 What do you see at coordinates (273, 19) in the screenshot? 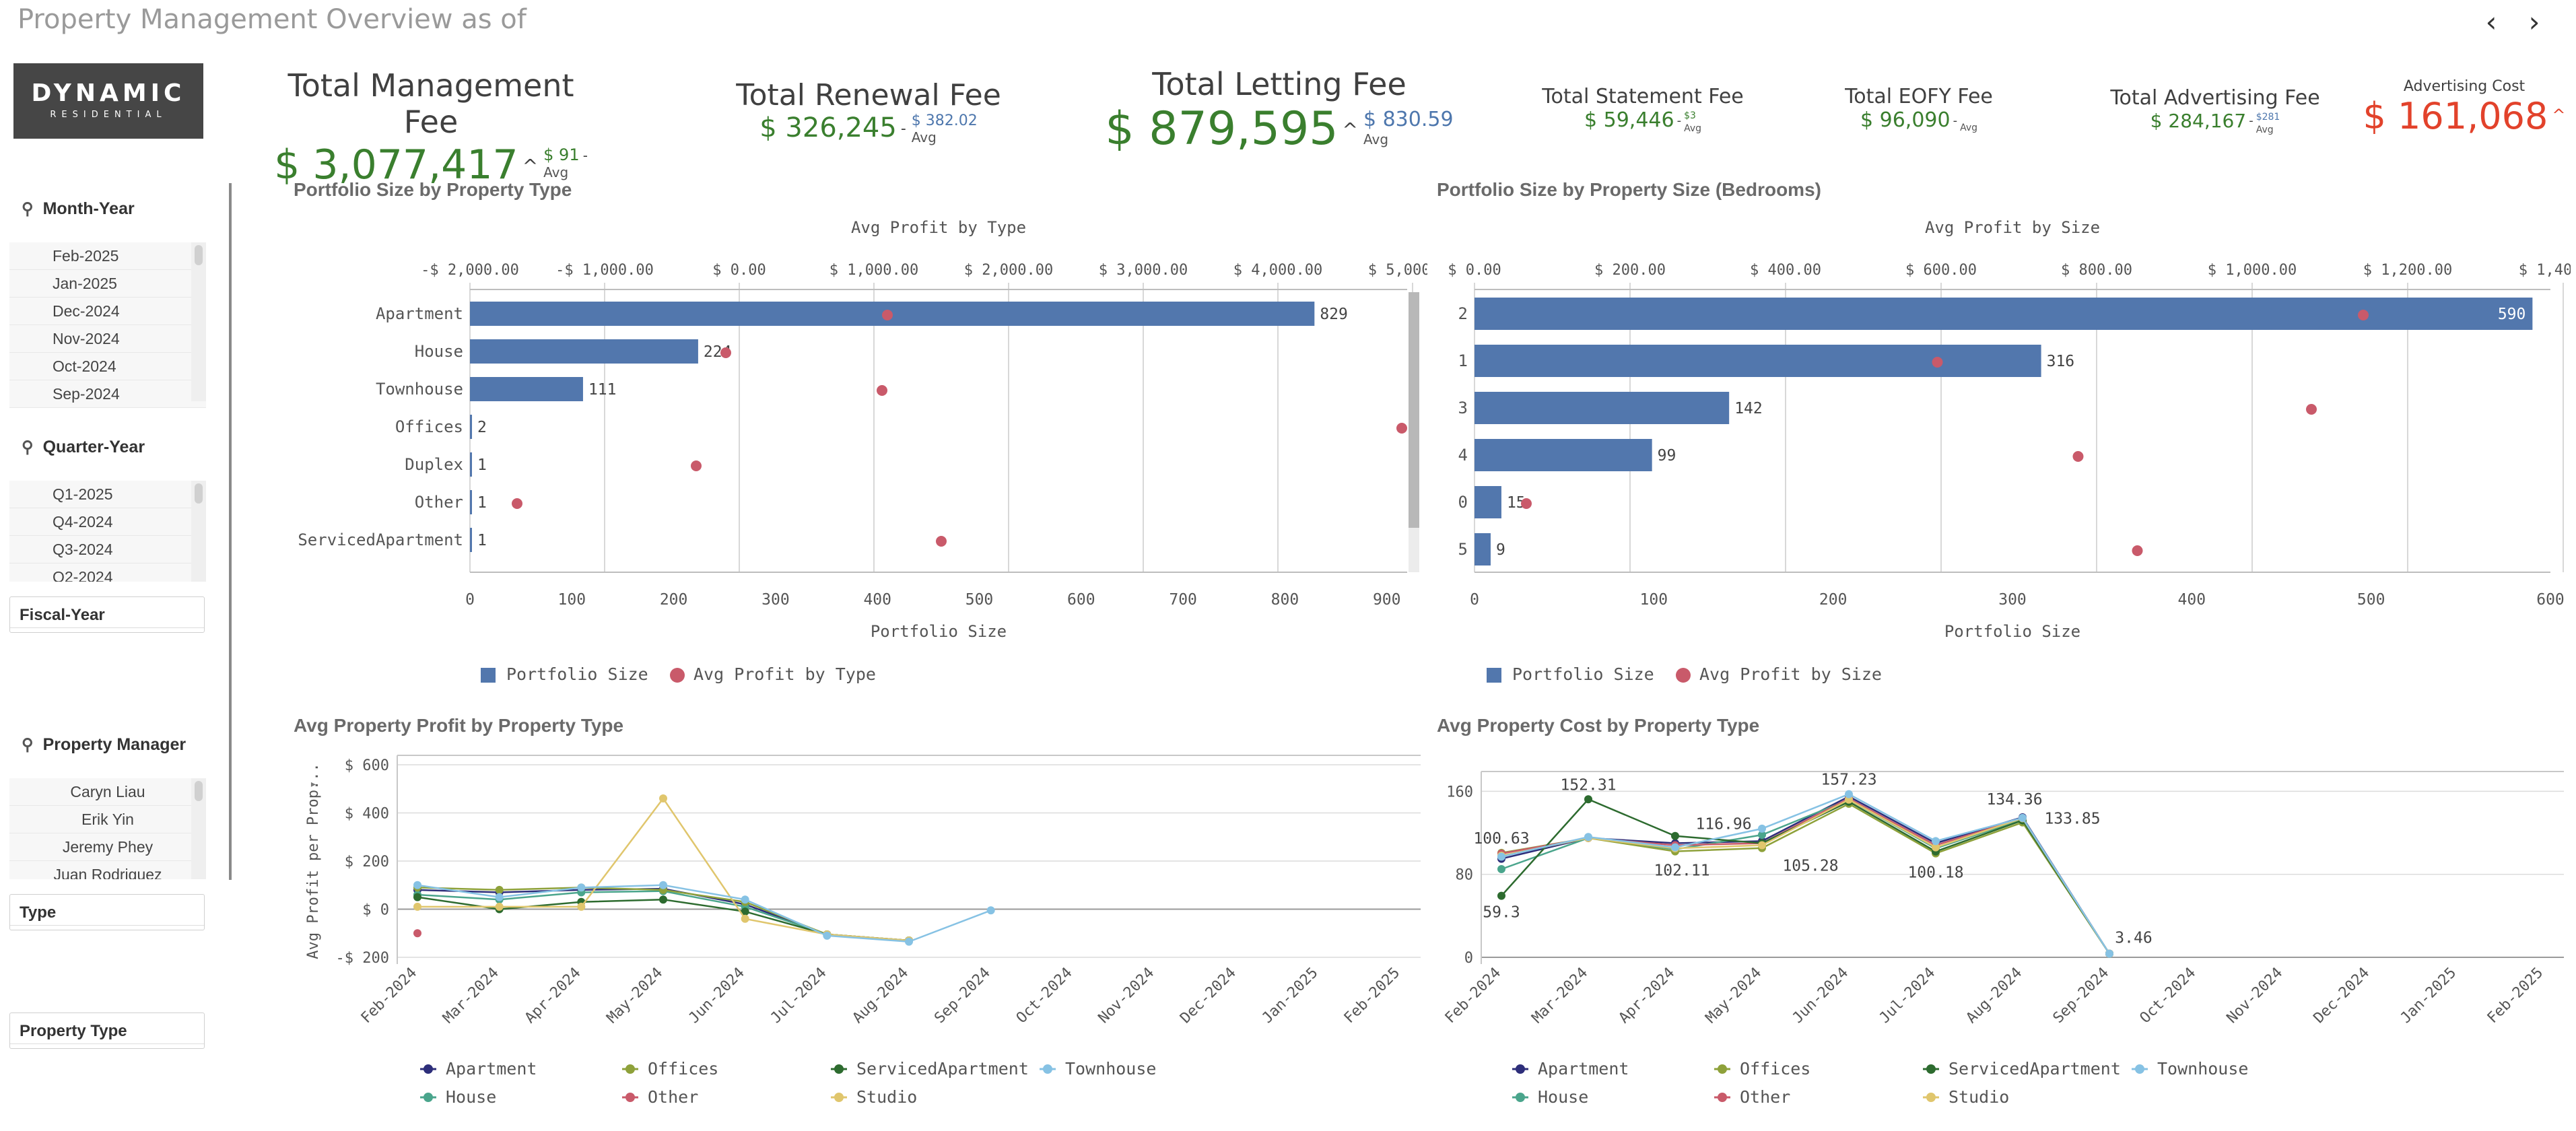
I see `page-title: Property Management Overview as of` at bounding box center [273, 19].